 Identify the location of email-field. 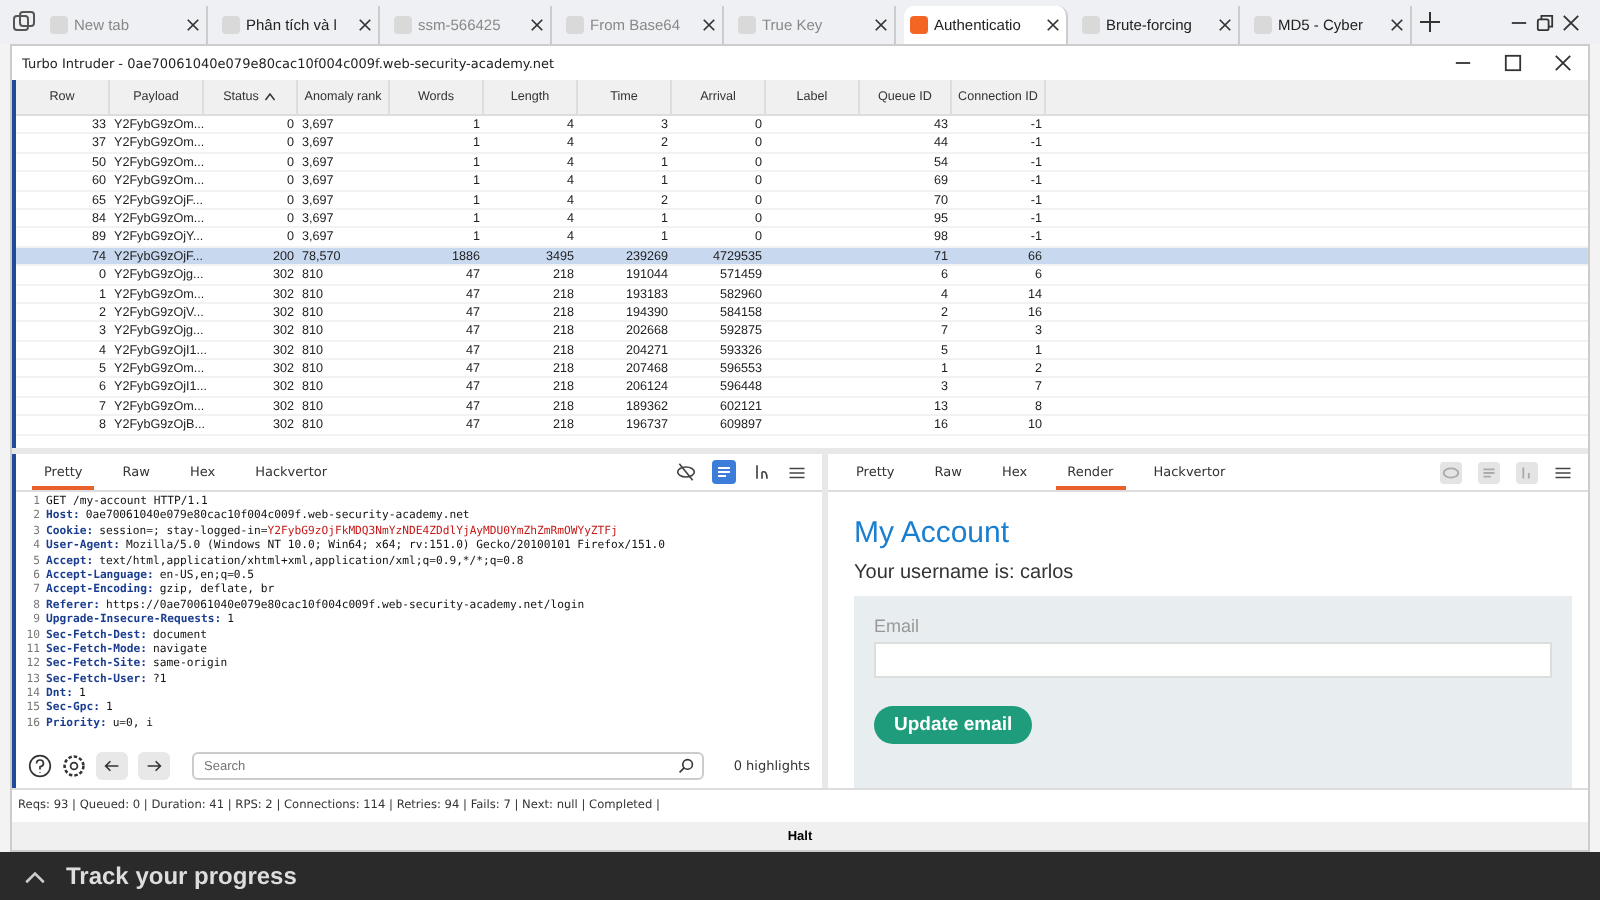
(1213, 660).